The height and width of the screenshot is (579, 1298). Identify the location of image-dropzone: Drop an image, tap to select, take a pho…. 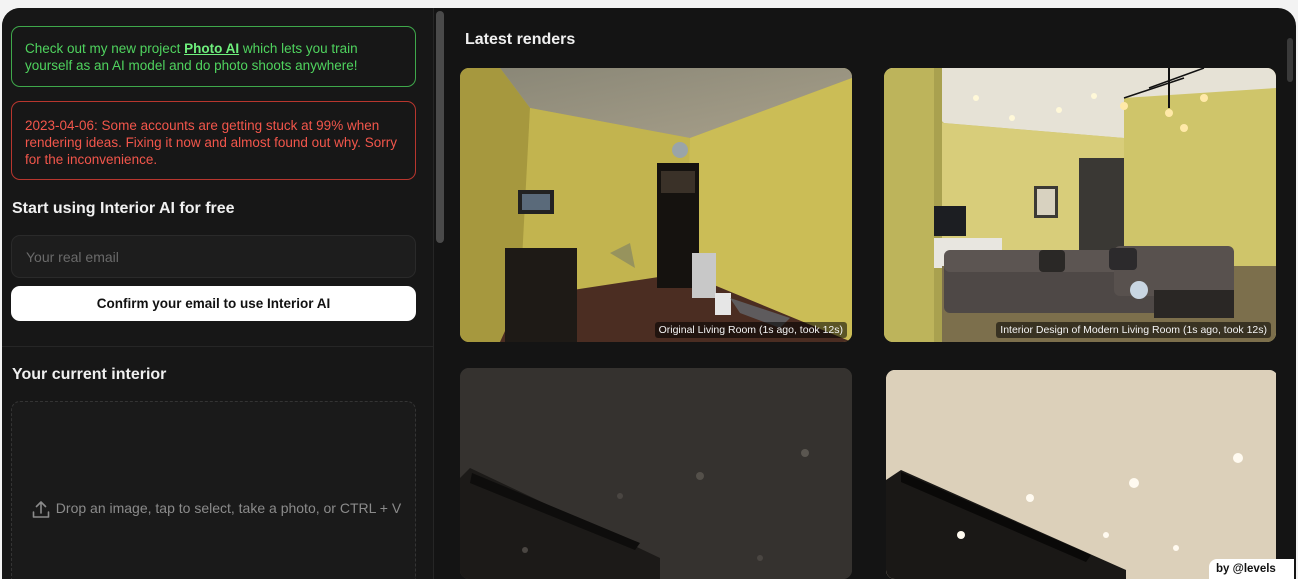
(213, 490).